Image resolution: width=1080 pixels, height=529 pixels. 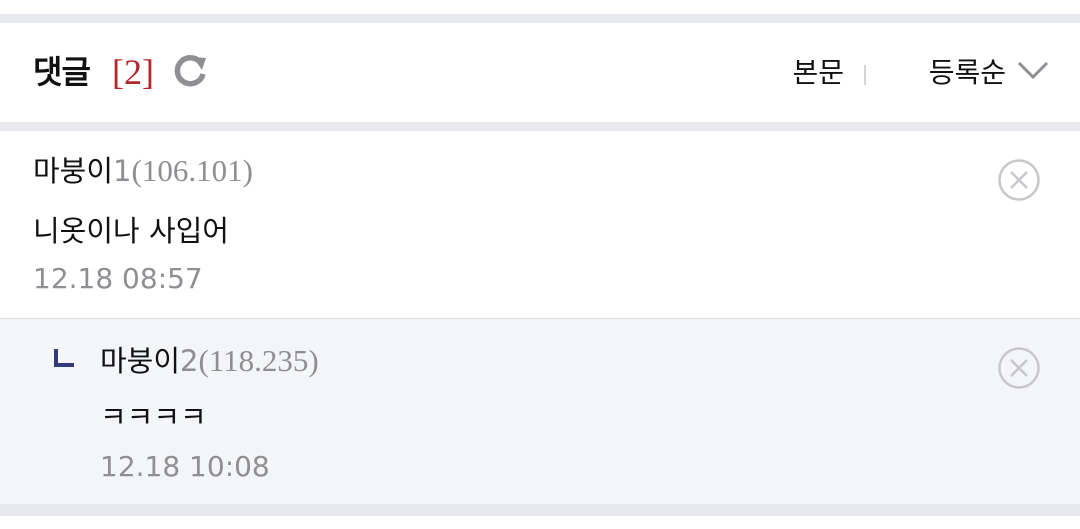 What do you see at coordinates (133, 72) in the screenshot?
I see `comment-count: [2]` at bounding box center [133, 72].